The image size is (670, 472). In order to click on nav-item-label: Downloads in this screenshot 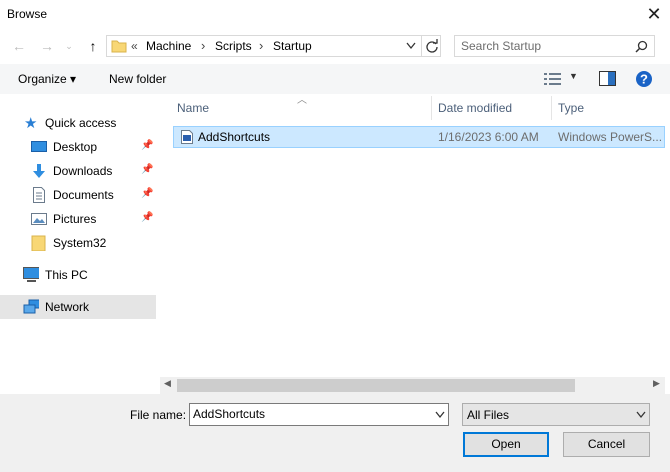, I will do `click(83, 171)`.